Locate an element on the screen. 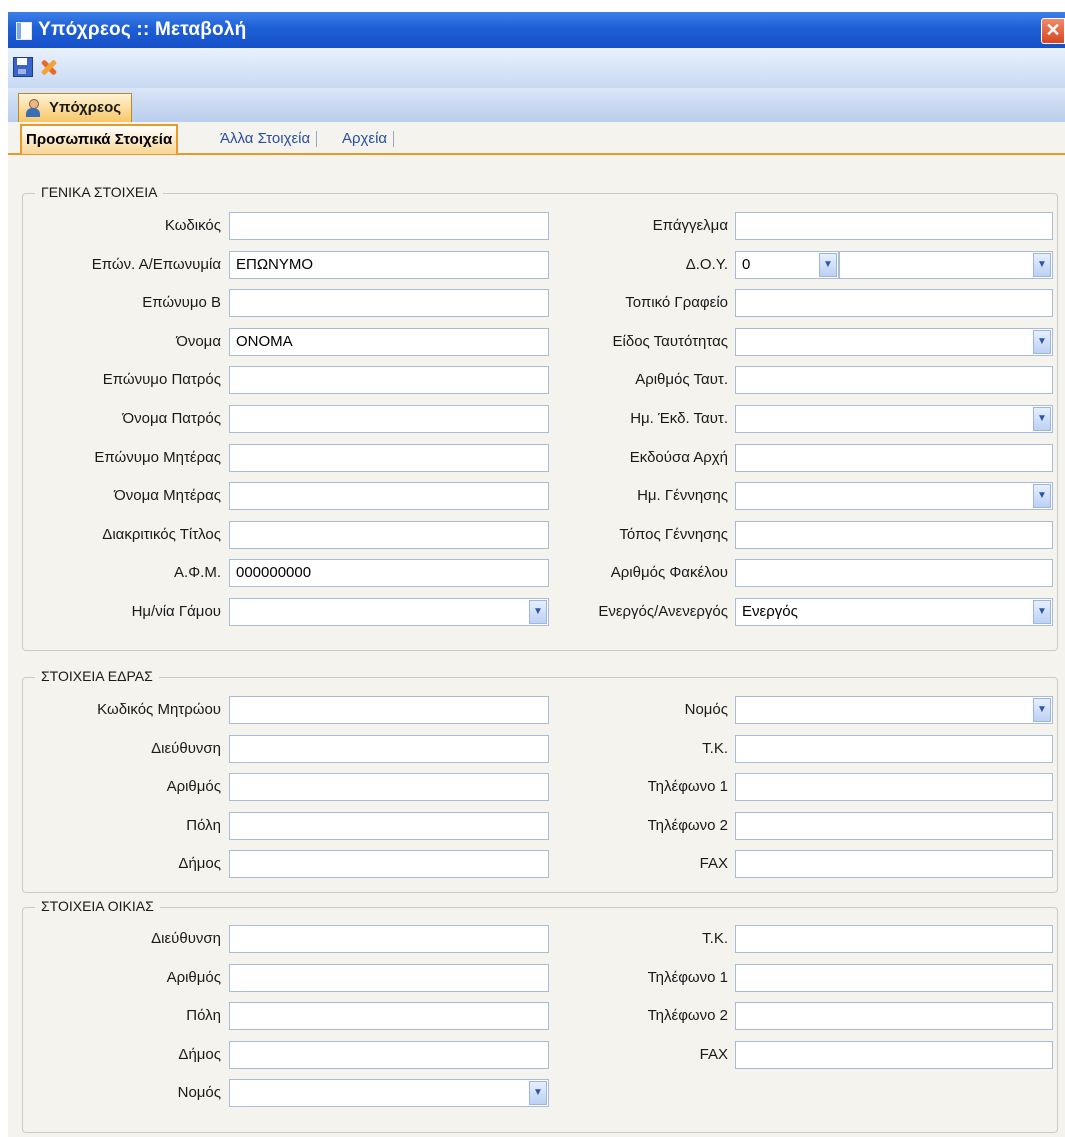 The height and width of the screenshot is (1137, 1065). general-right-field-3: ▼ is located at coordinates (894, 341).